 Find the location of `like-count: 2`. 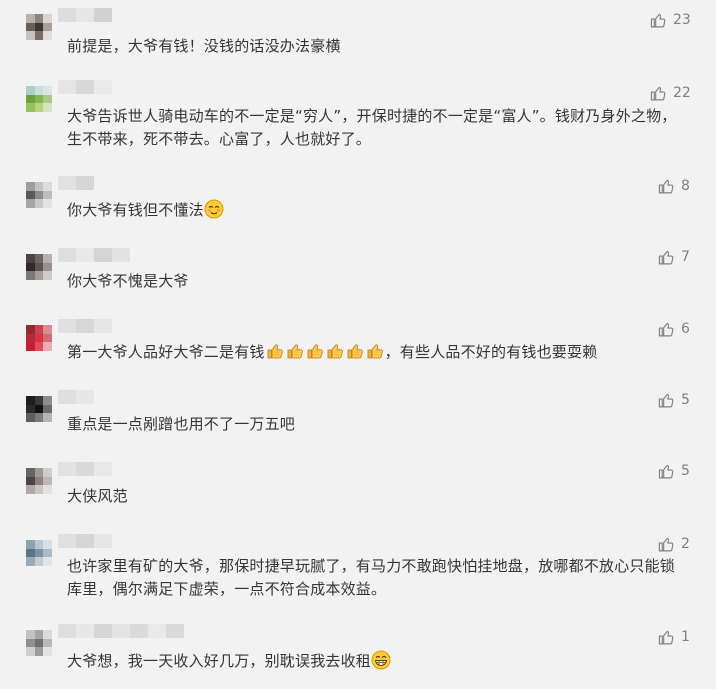

like-count: 2 is located at coordinates (685, 544).